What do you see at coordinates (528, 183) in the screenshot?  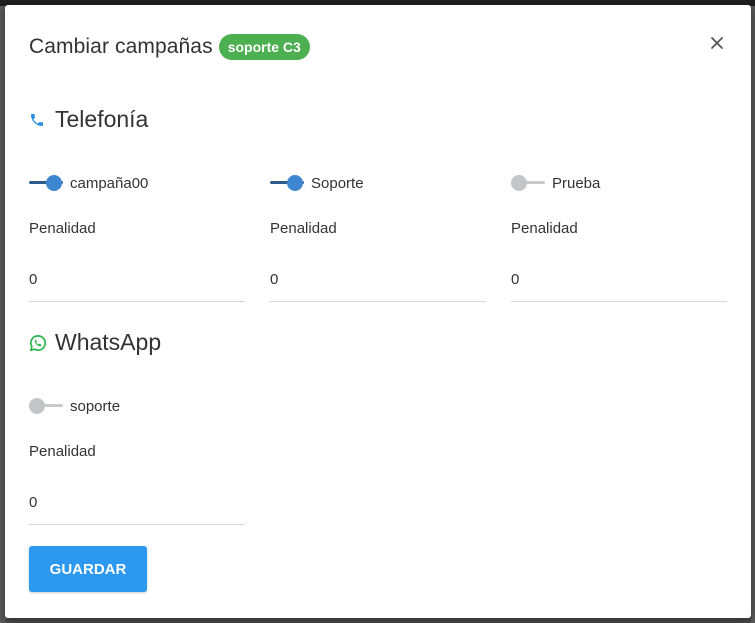 I see `campaign-toggle-prueba` at bounding box center [528, 183].